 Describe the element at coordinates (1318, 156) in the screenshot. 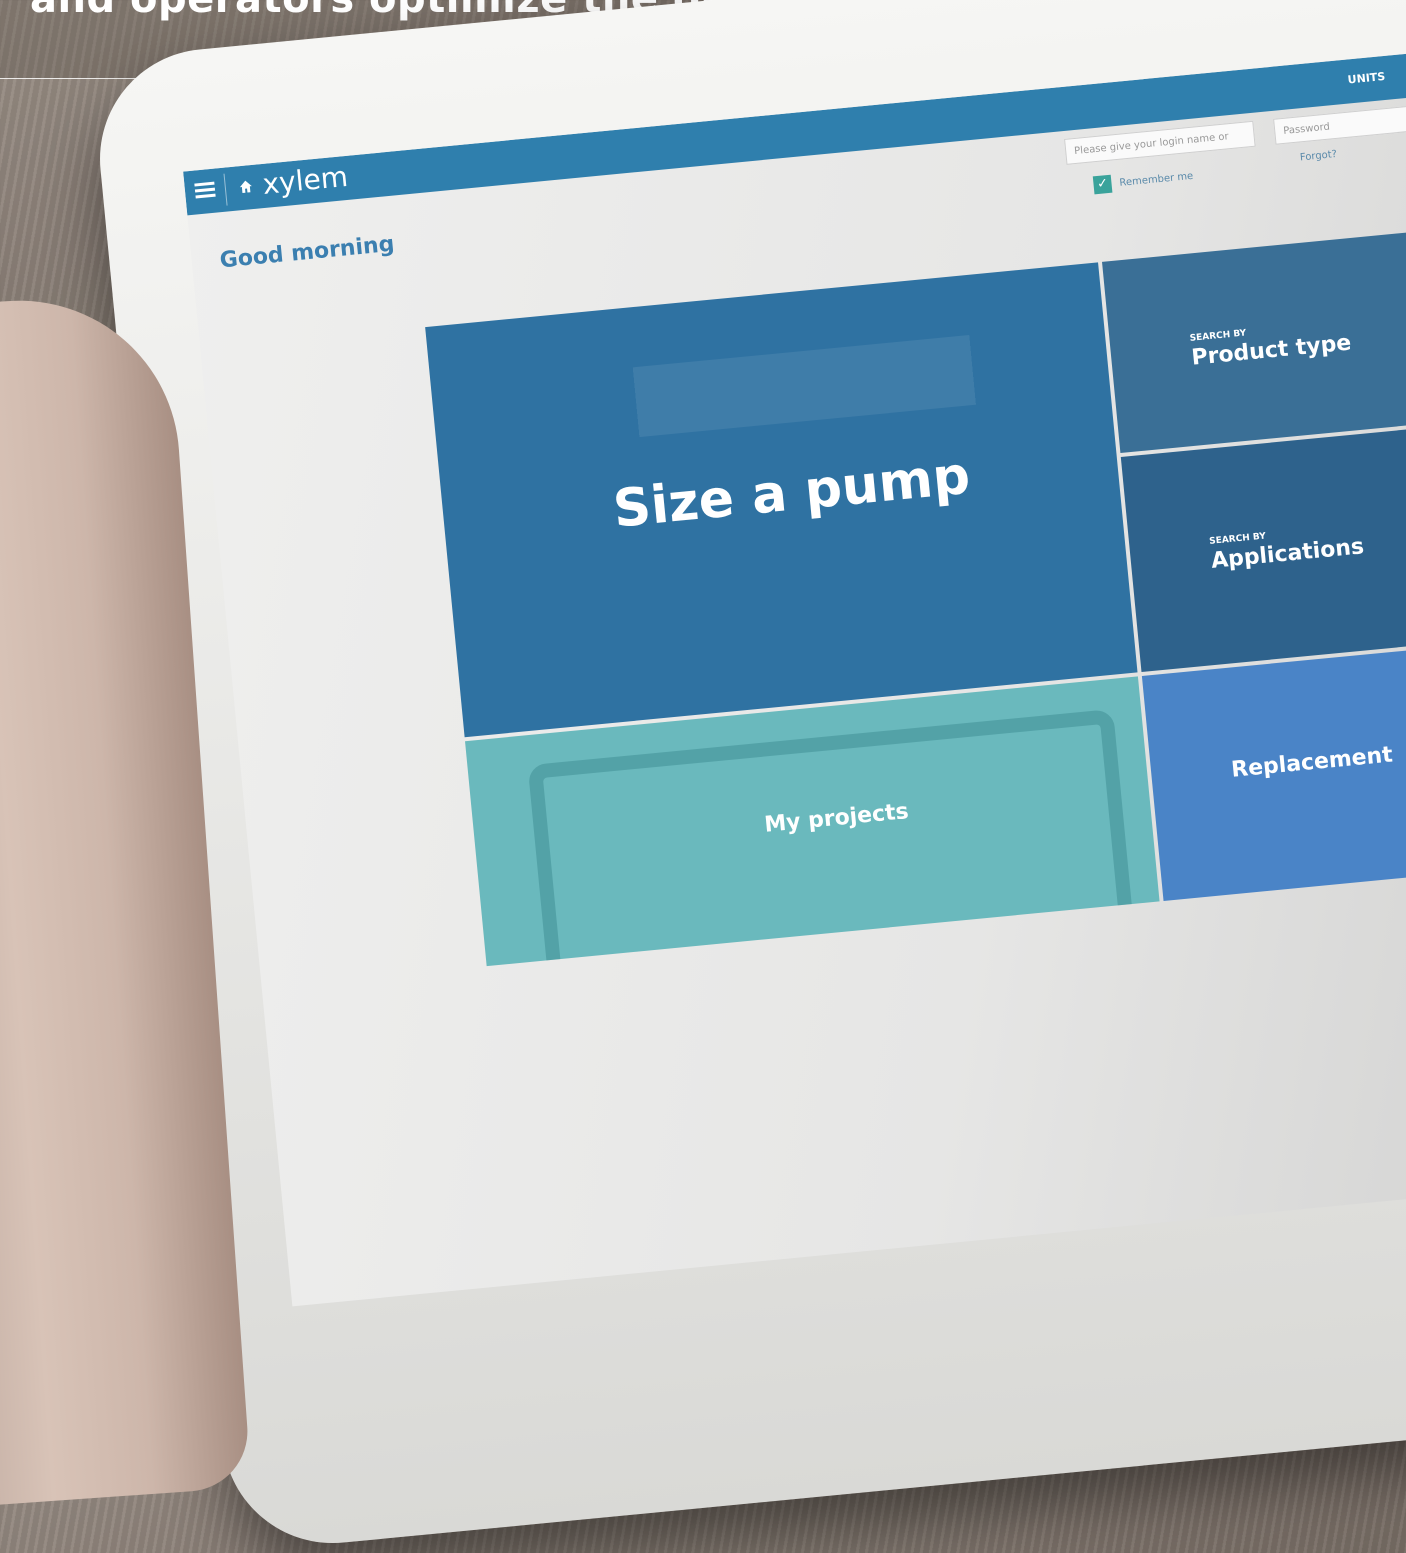

I see `forgot-link: Forgot?` at that location.